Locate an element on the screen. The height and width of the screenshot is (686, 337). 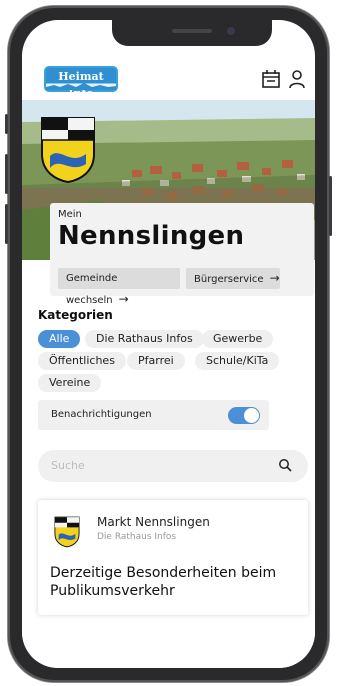
notch is located at coordinates (192, 33).